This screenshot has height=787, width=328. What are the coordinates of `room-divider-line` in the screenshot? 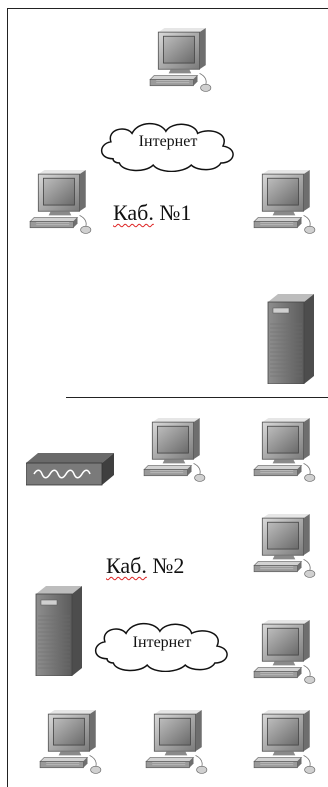 It's located at (197, 397).